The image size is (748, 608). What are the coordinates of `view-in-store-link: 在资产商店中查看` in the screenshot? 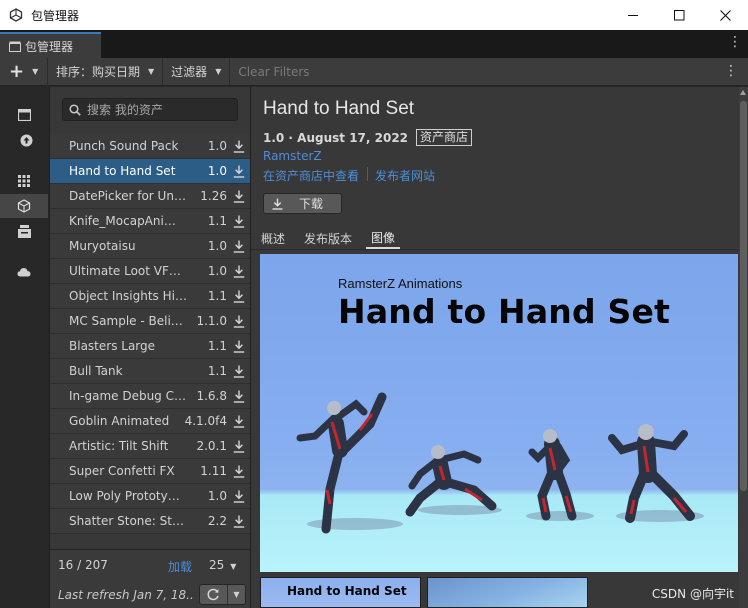 It's located at (311, 175).